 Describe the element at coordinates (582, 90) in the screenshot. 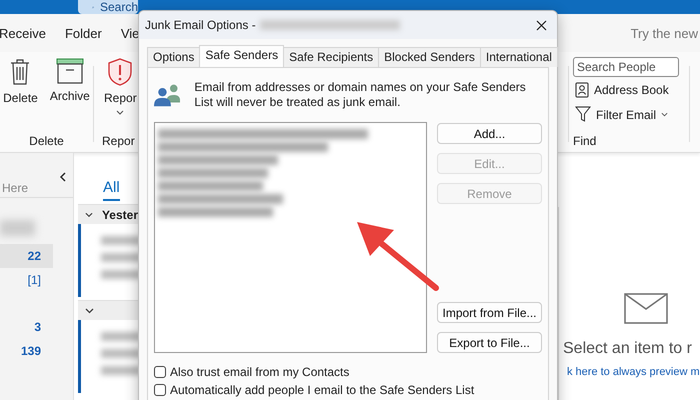

I see `address-book-icon` at that location.